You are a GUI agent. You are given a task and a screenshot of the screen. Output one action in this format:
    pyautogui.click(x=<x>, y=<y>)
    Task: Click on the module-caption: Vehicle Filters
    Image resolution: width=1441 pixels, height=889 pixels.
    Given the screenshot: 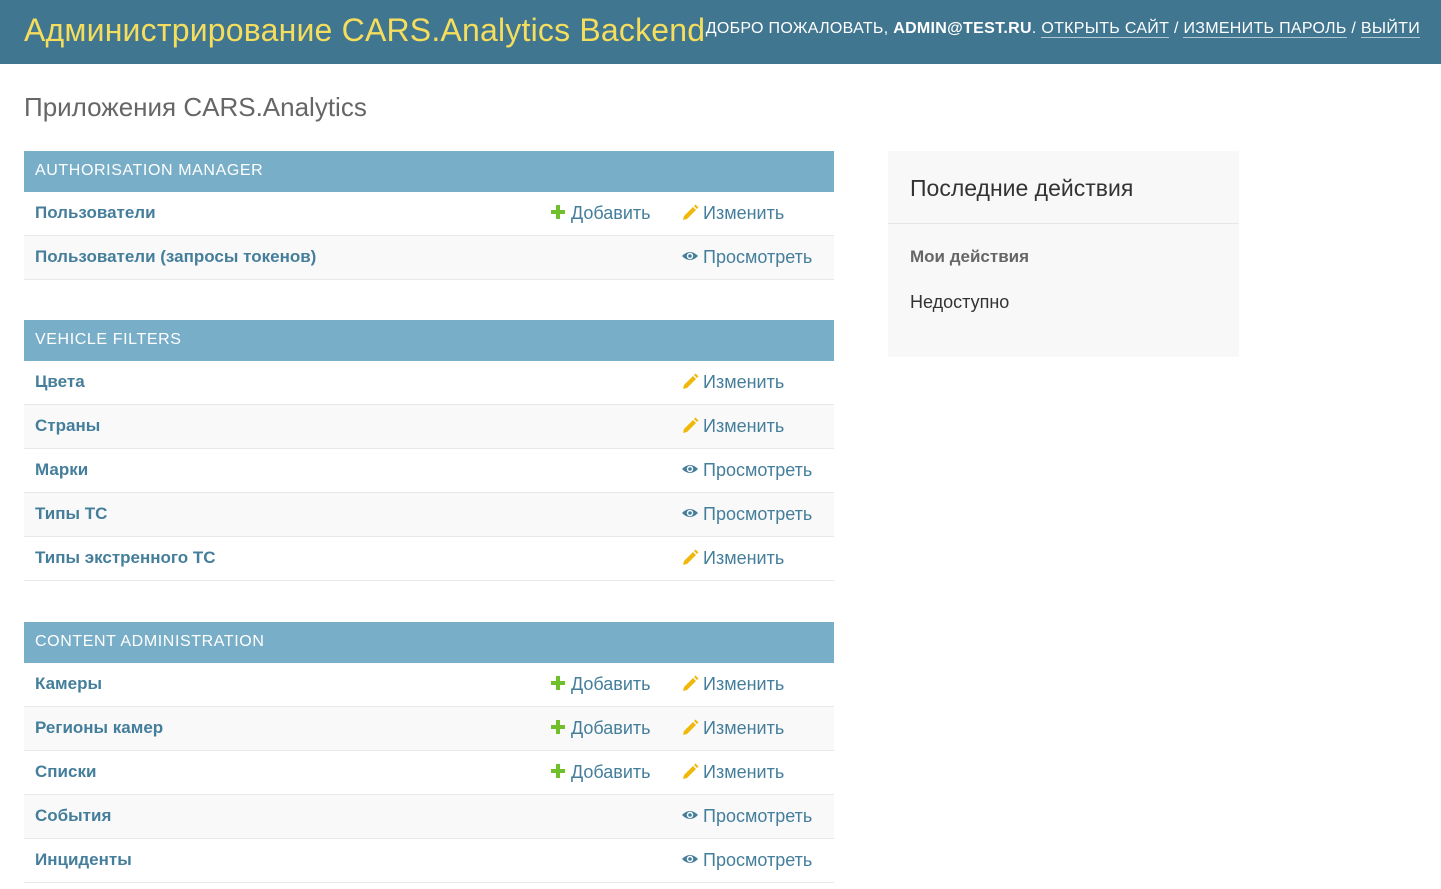 What is the action you would take?
    pyautogui.click(x=429, y=340)
    